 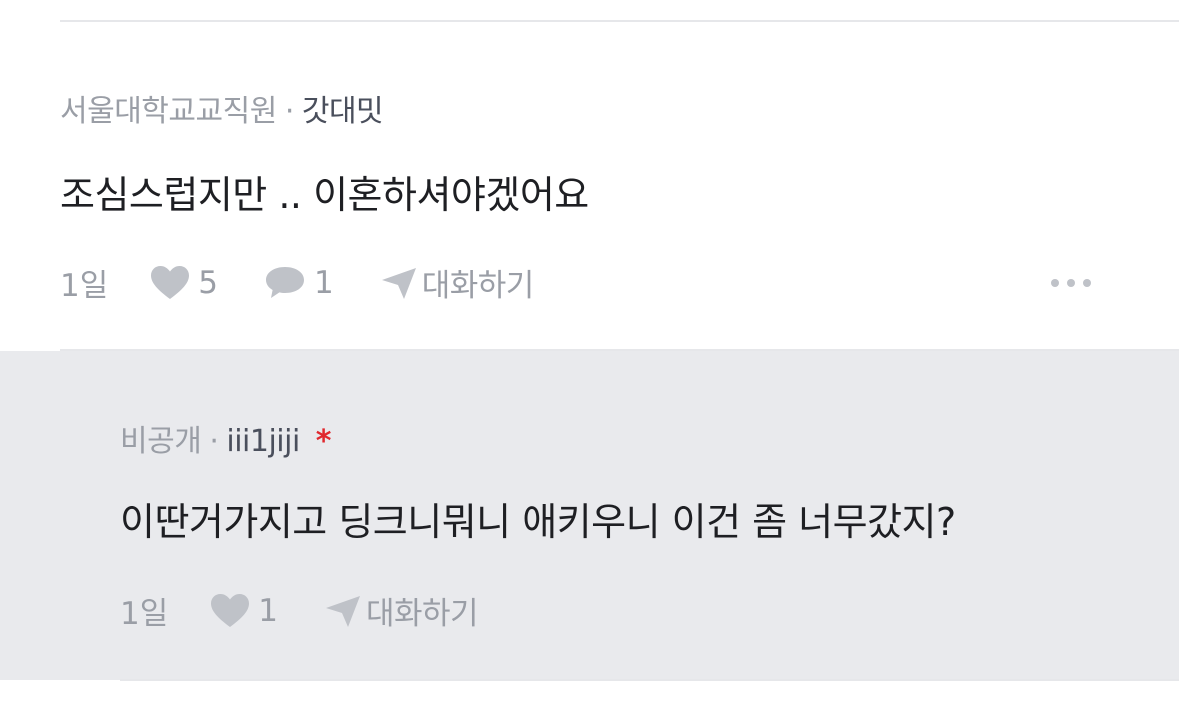 I want to click on like-button: 1, so click(x=244, y=611).